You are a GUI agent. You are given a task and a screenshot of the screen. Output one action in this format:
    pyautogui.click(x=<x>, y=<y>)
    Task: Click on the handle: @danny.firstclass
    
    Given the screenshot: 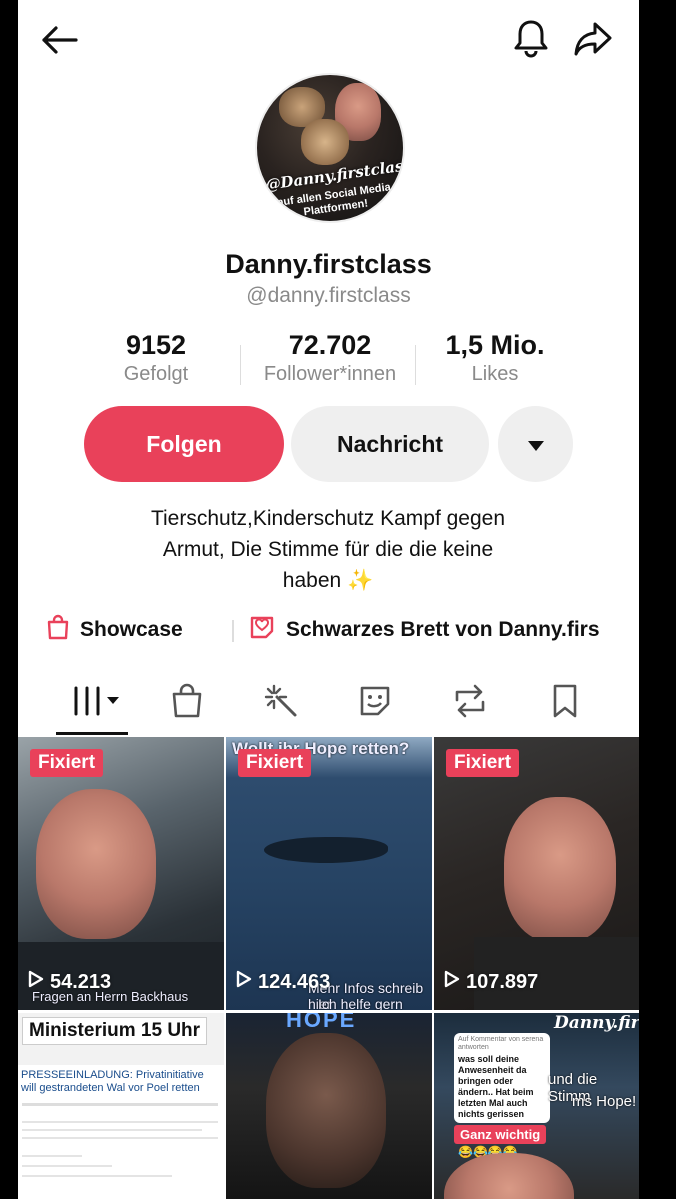 What is the action you would take?
    pyautogui.click(x=328, y=295)
    